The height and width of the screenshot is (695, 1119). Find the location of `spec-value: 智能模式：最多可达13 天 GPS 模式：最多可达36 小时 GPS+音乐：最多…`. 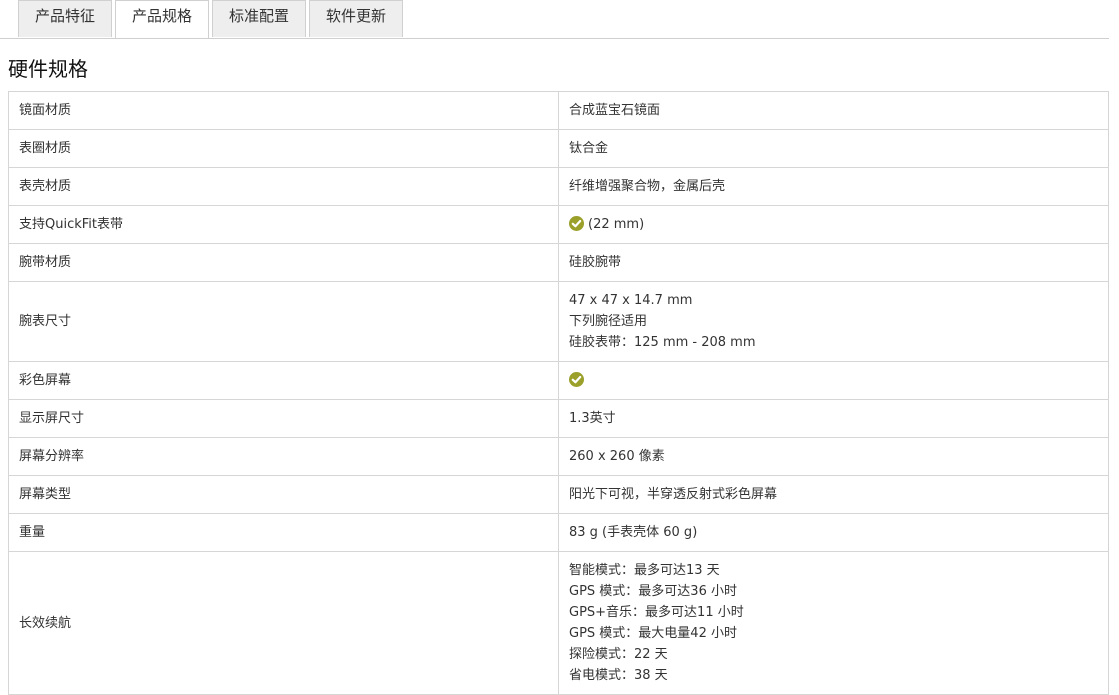

spec-value: 智能模式：最多可达13 天 GPS 模式：最多可达36 小时 GPS+音乐：最多… is located at coordinates (833, 623).